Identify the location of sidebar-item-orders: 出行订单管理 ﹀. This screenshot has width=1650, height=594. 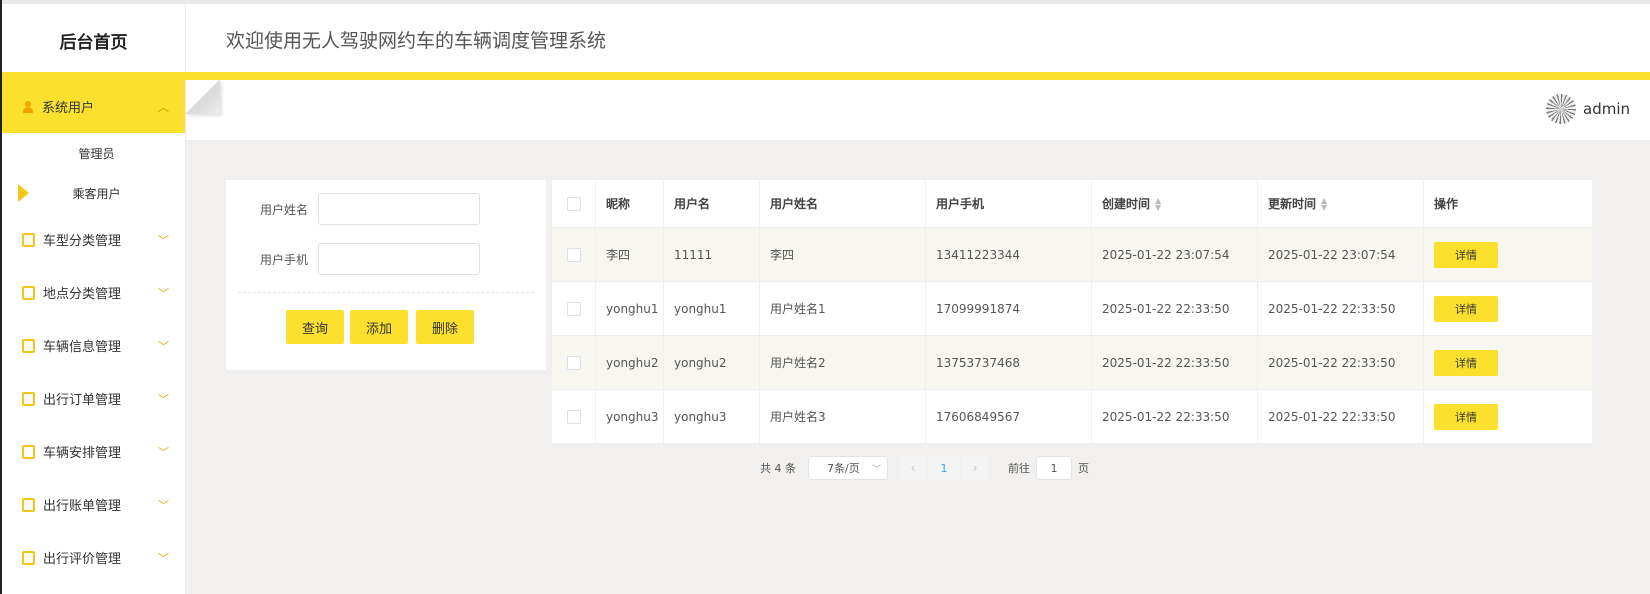
(93, 398).